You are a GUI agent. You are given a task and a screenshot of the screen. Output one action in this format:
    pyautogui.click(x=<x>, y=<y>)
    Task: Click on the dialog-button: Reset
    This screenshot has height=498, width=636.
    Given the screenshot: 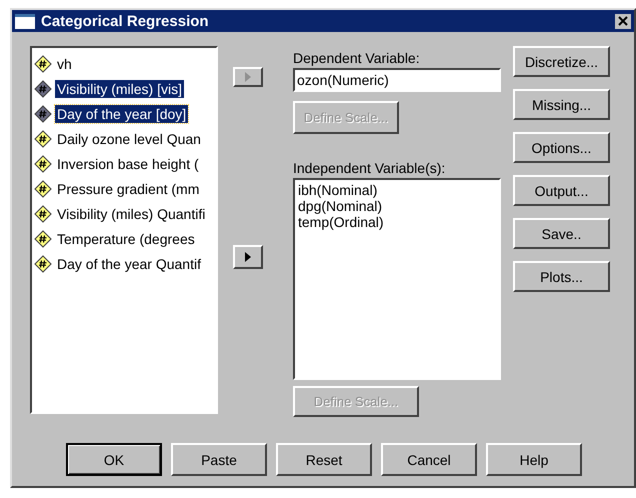 What is the action you would take?
    pyautogui.click(x=324, y=459)
    